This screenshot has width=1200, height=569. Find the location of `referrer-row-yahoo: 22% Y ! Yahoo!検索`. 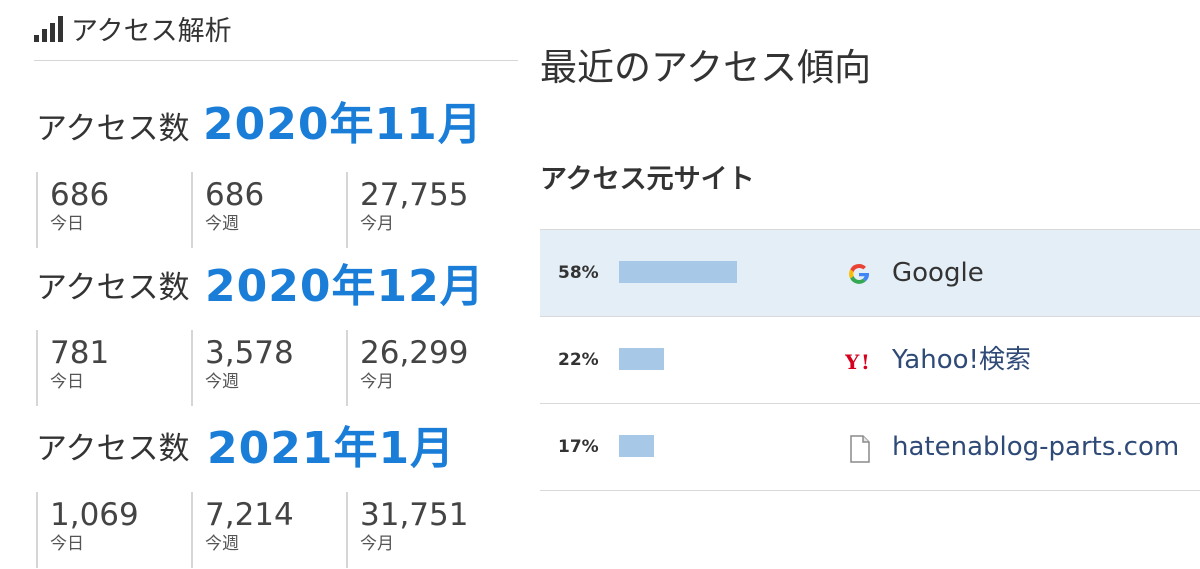

referrer-row-yahoo: 22% Y ! Yahoo!検索 is located at coordinates (870, 360).